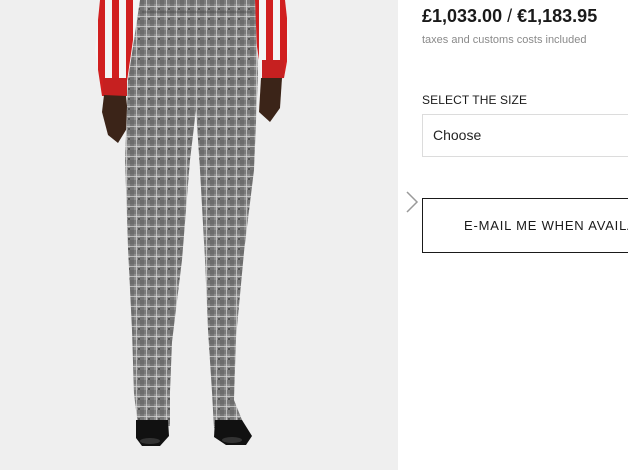 The height and width of the screenshot is (470, 628). What do you see at coordinates (557, 16) in the screenshot?
I see `price-eur: €1,183.95` at bounding box center [557, 16].